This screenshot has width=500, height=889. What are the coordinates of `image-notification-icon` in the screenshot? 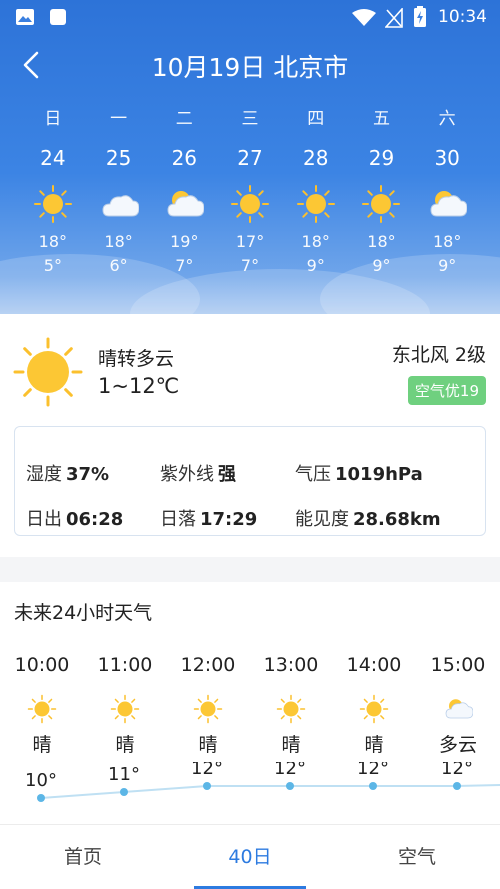 It's located at (25, 17).